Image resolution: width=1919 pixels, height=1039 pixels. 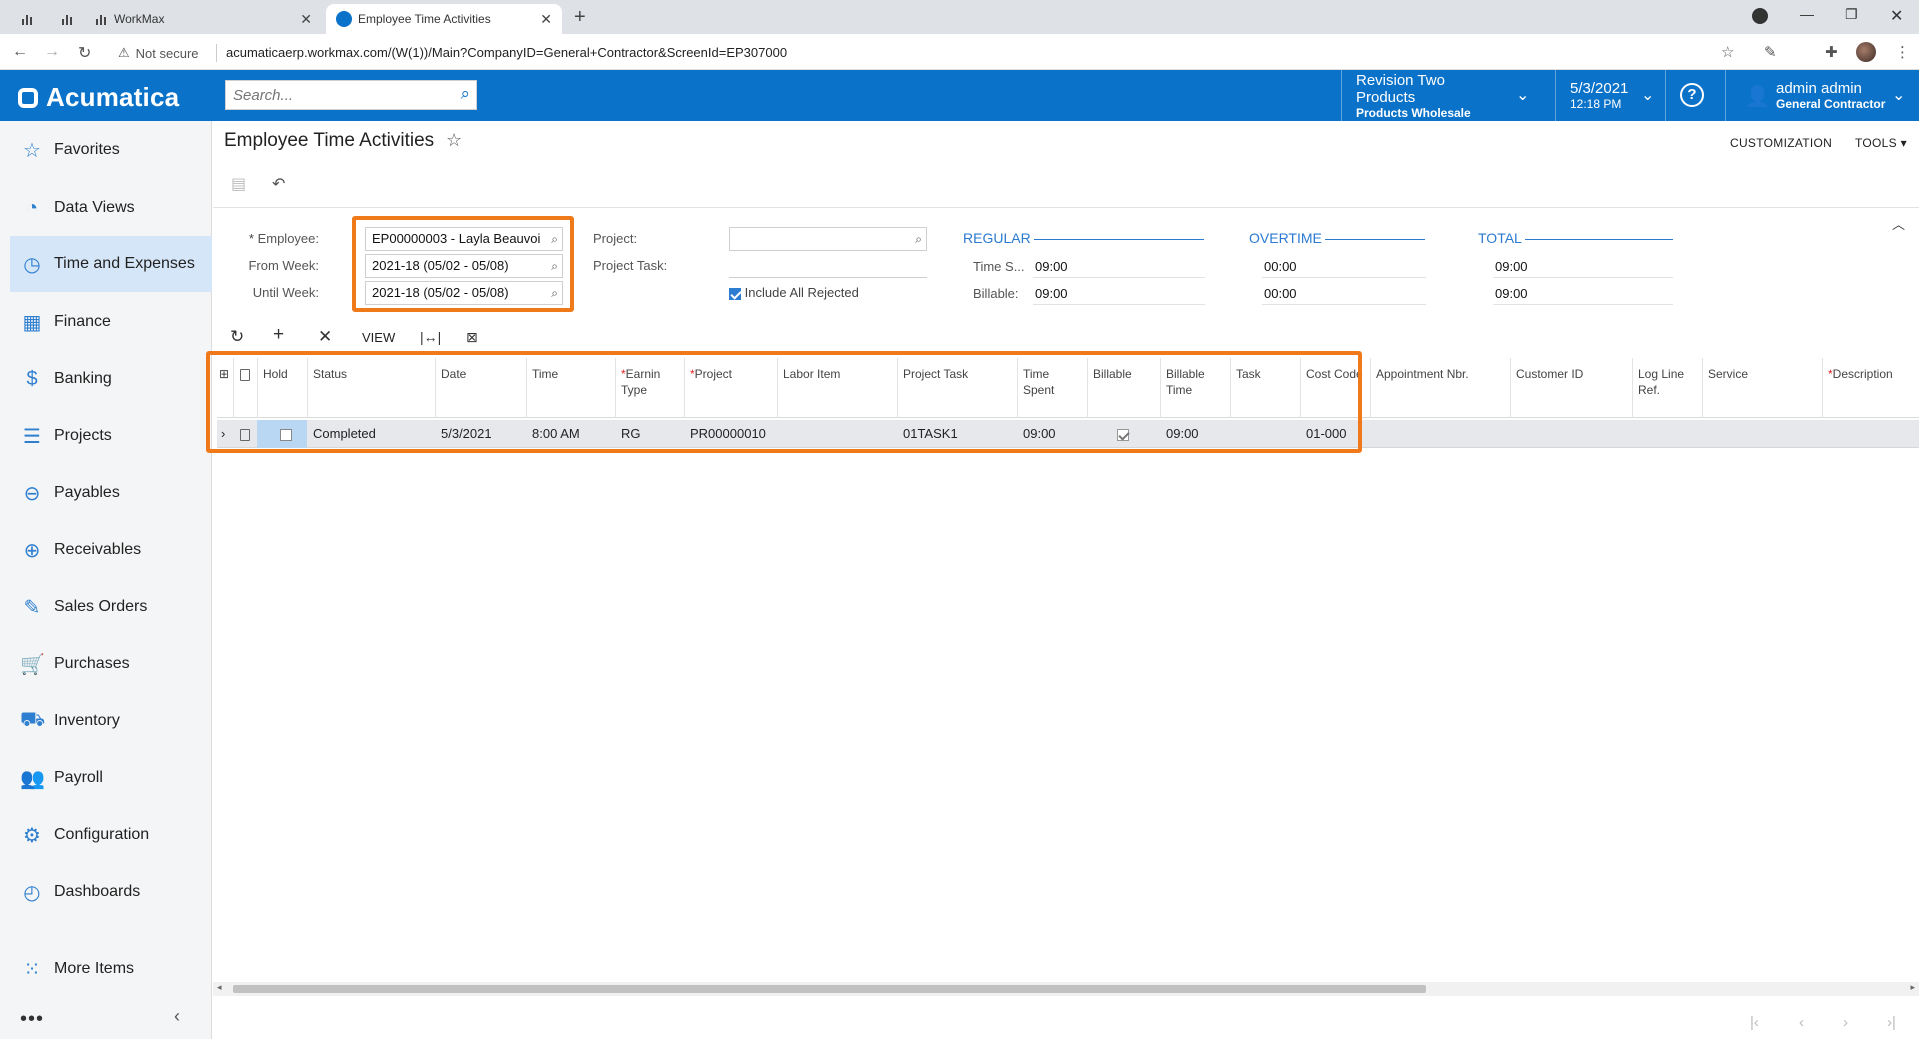 I want to click on hold-checkbox, so click(x=286, y=434).